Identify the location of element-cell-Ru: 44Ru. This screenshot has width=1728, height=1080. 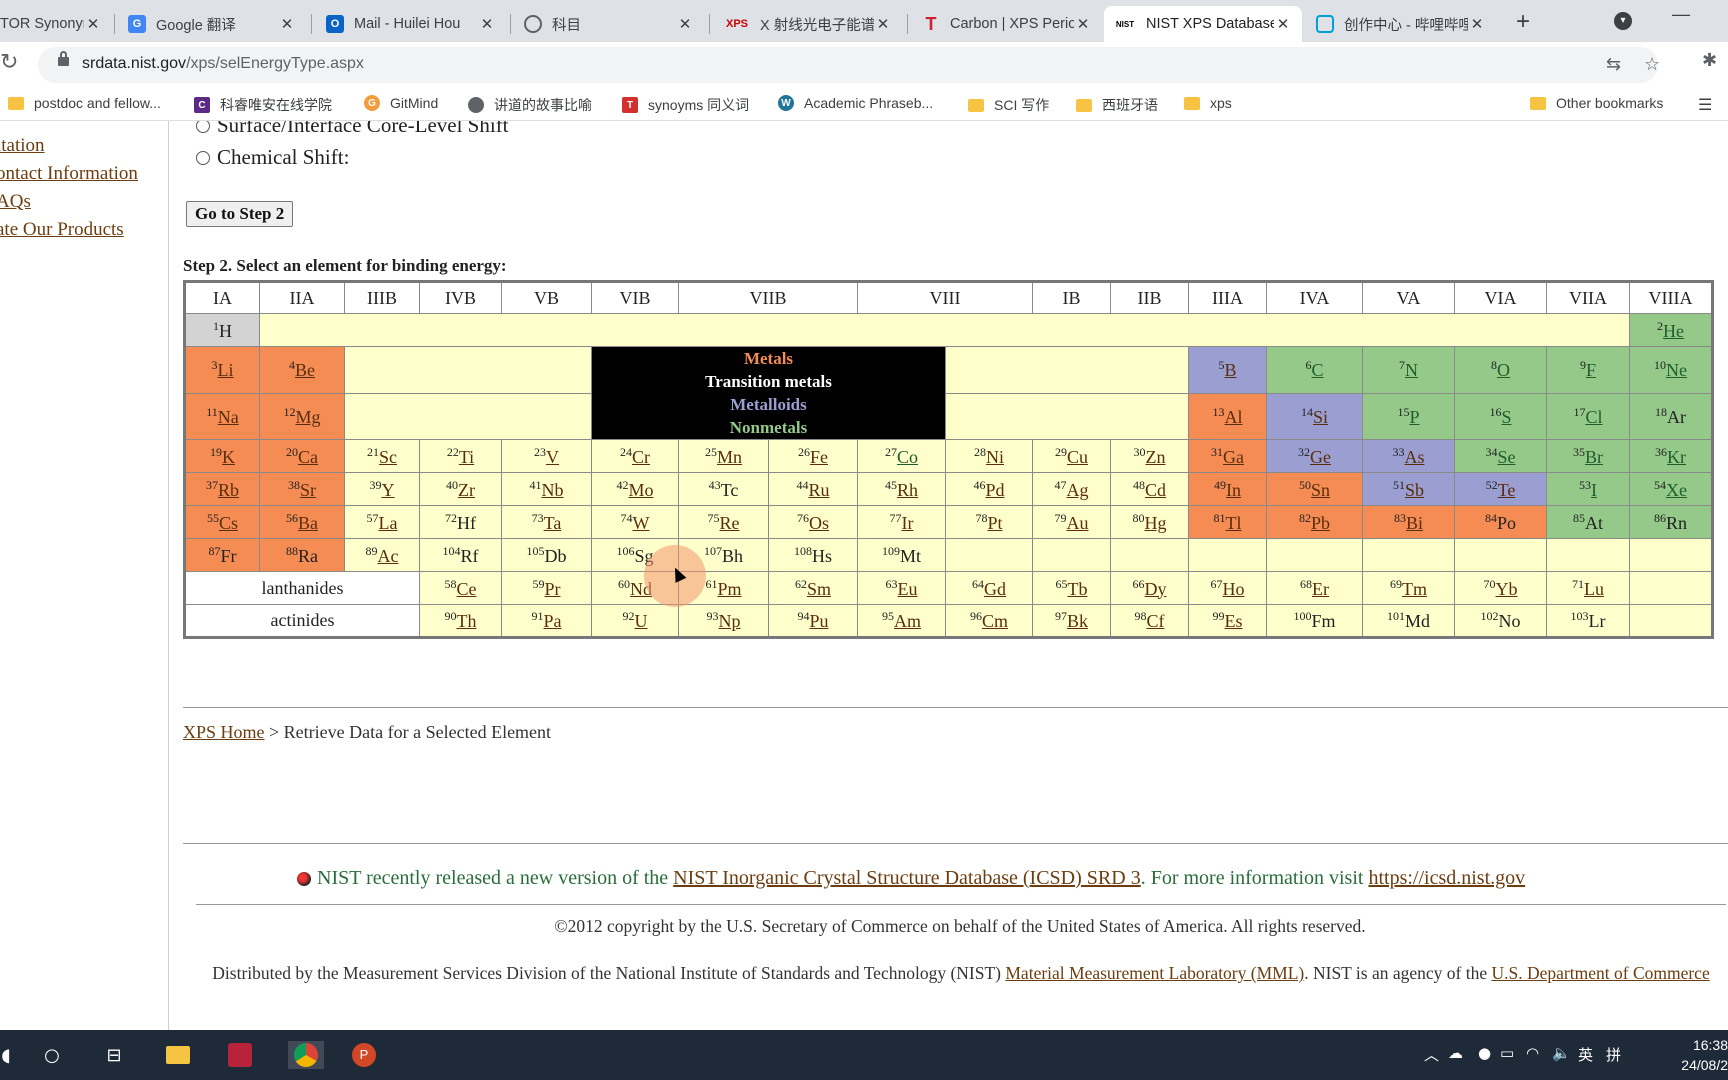
(813, 489).